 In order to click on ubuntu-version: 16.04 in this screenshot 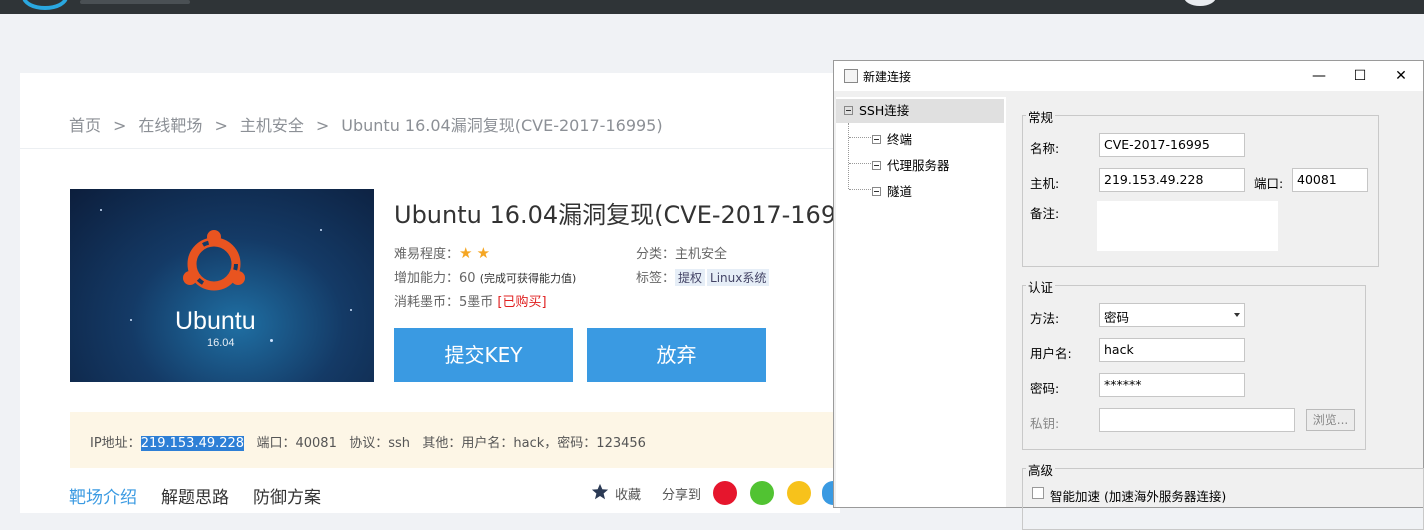, I will do `click(221, 343)`.